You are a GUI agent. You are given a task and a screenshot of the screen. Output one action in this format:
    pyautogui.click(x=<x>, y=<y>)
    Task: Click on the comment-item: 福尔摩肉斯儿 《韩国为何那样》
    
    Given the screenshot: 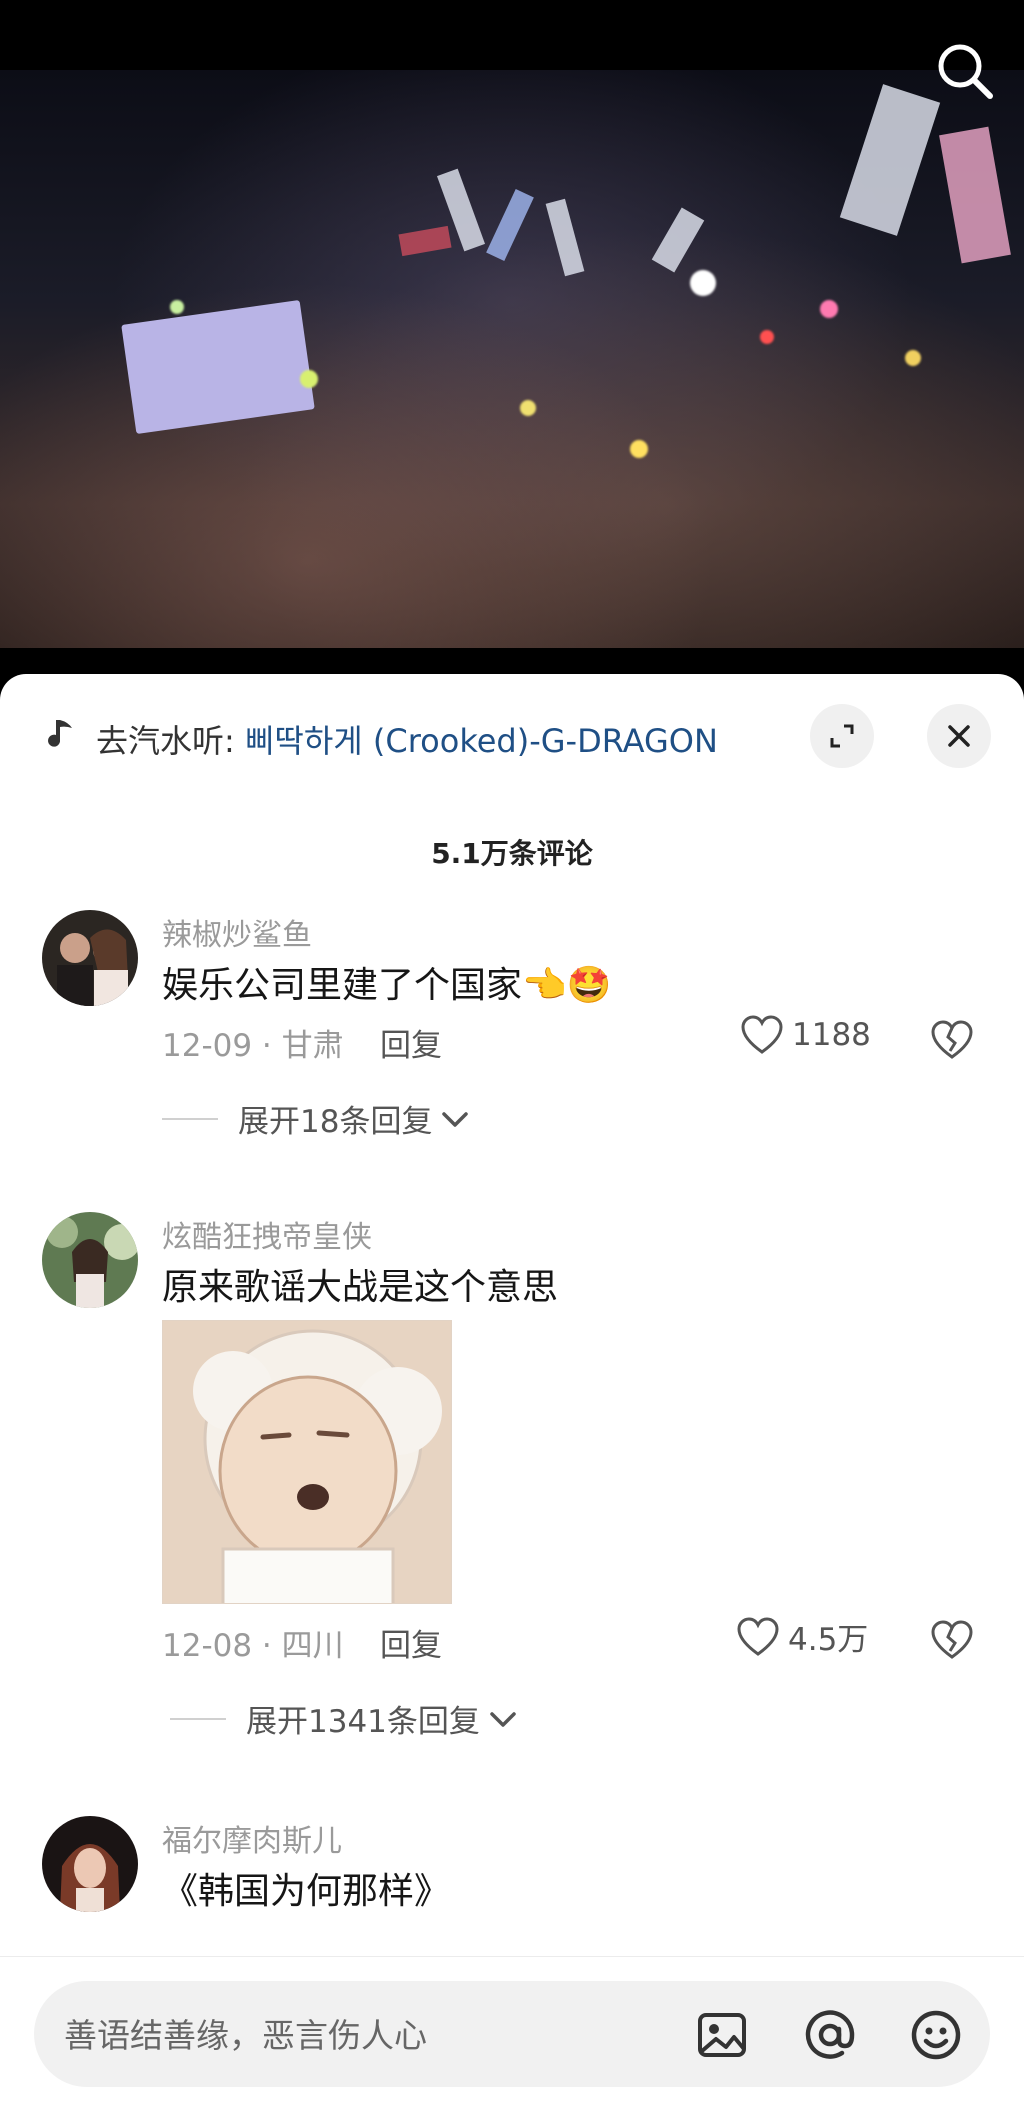 What is the action you would take?
    pyautogui.click(x=512, y=1896)
    